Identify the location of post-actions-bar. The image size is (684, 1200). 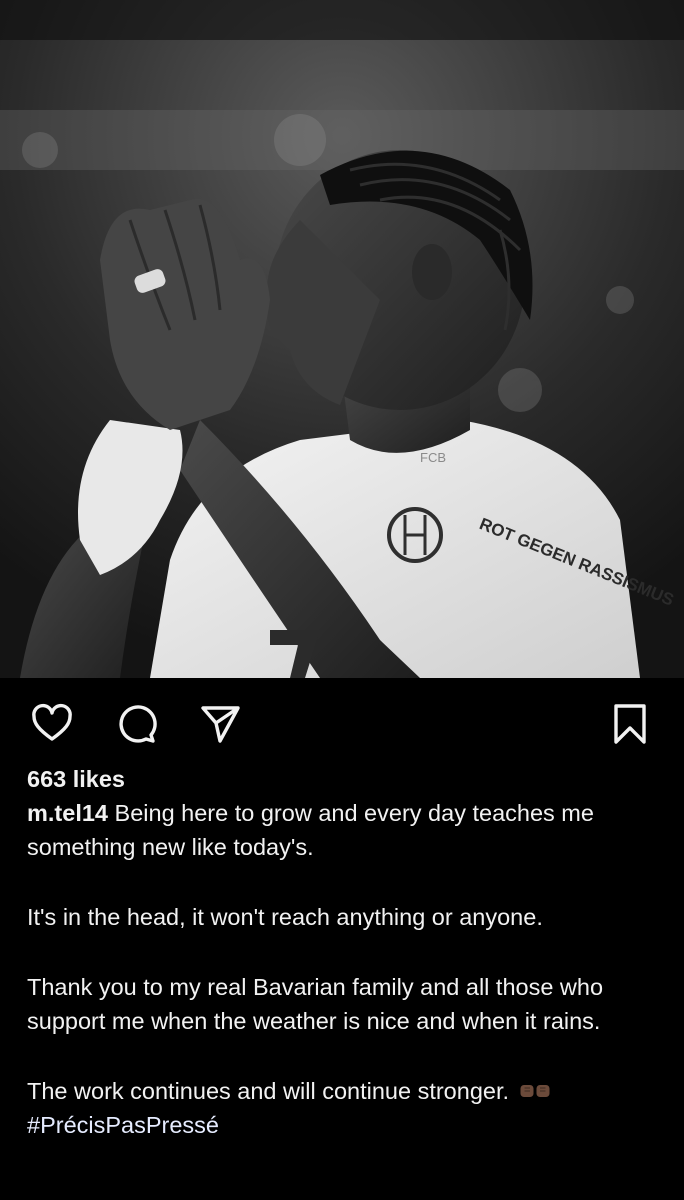
(342, 723).